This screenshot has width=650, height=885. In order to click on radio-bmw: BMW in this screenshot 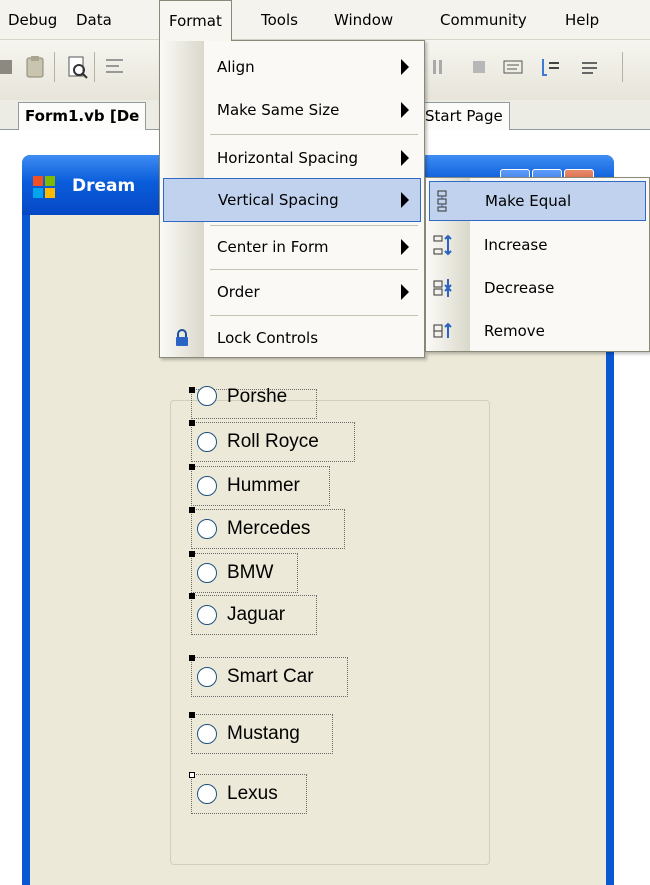, I will do `click(243, 572)`.